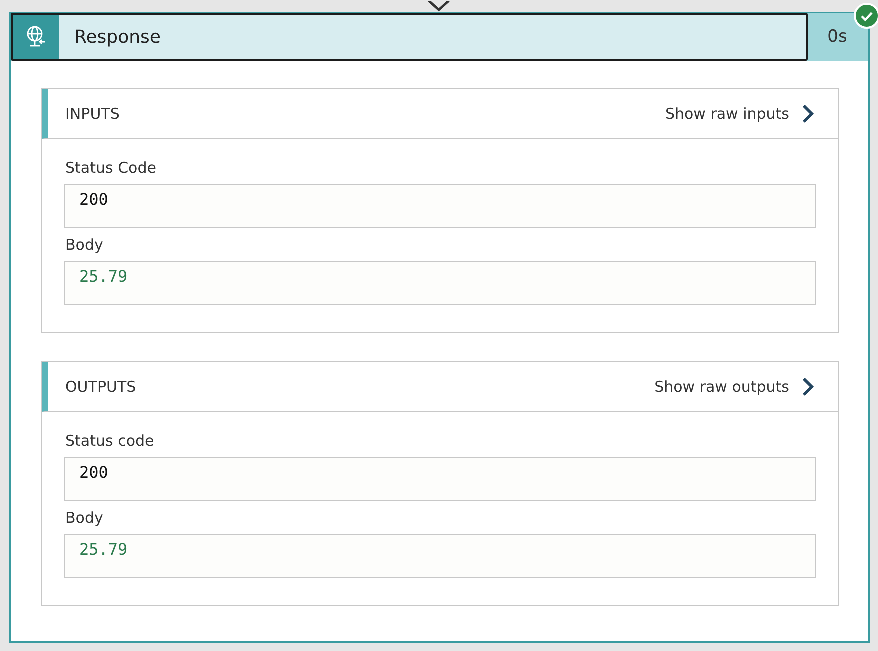 The height and width of the screenshot is (651, 878). What do you see at coordinates (111, 441) in the screenshot?
I see `field-label: Status code` at bounding box center [111, 441].